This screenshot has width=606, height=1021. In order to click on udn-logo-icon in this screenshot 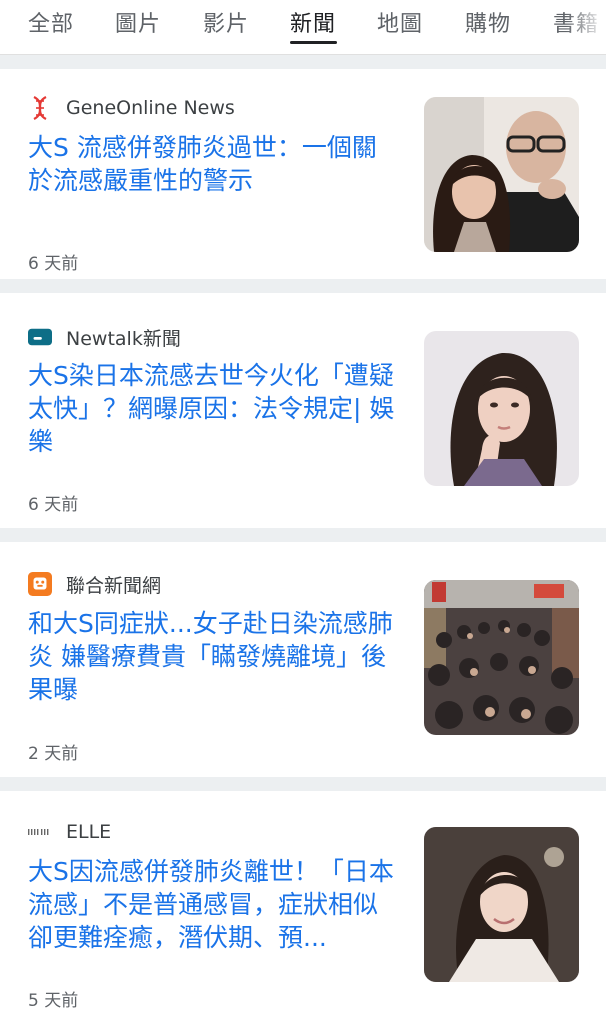, I will do `click(40, 584)`.